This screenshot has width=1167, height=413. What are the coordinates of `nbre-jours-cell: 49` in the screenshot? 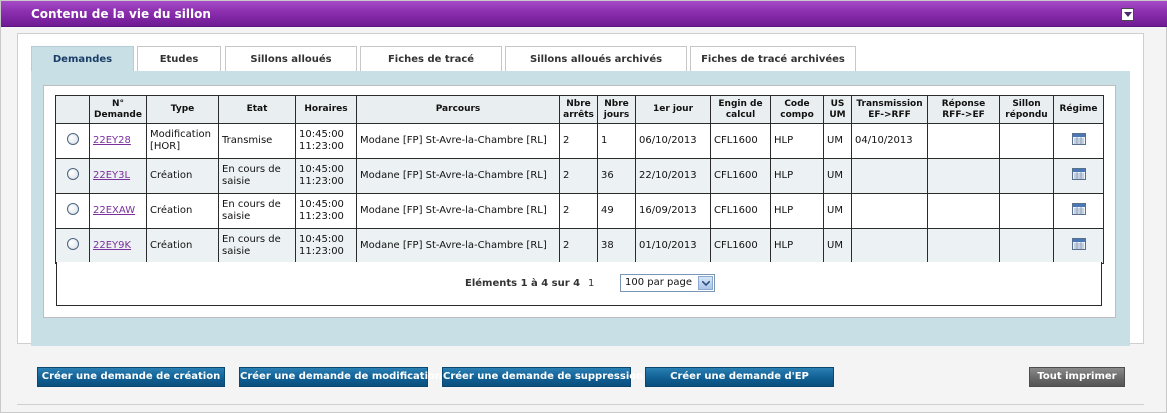 It's located at (616, 211).